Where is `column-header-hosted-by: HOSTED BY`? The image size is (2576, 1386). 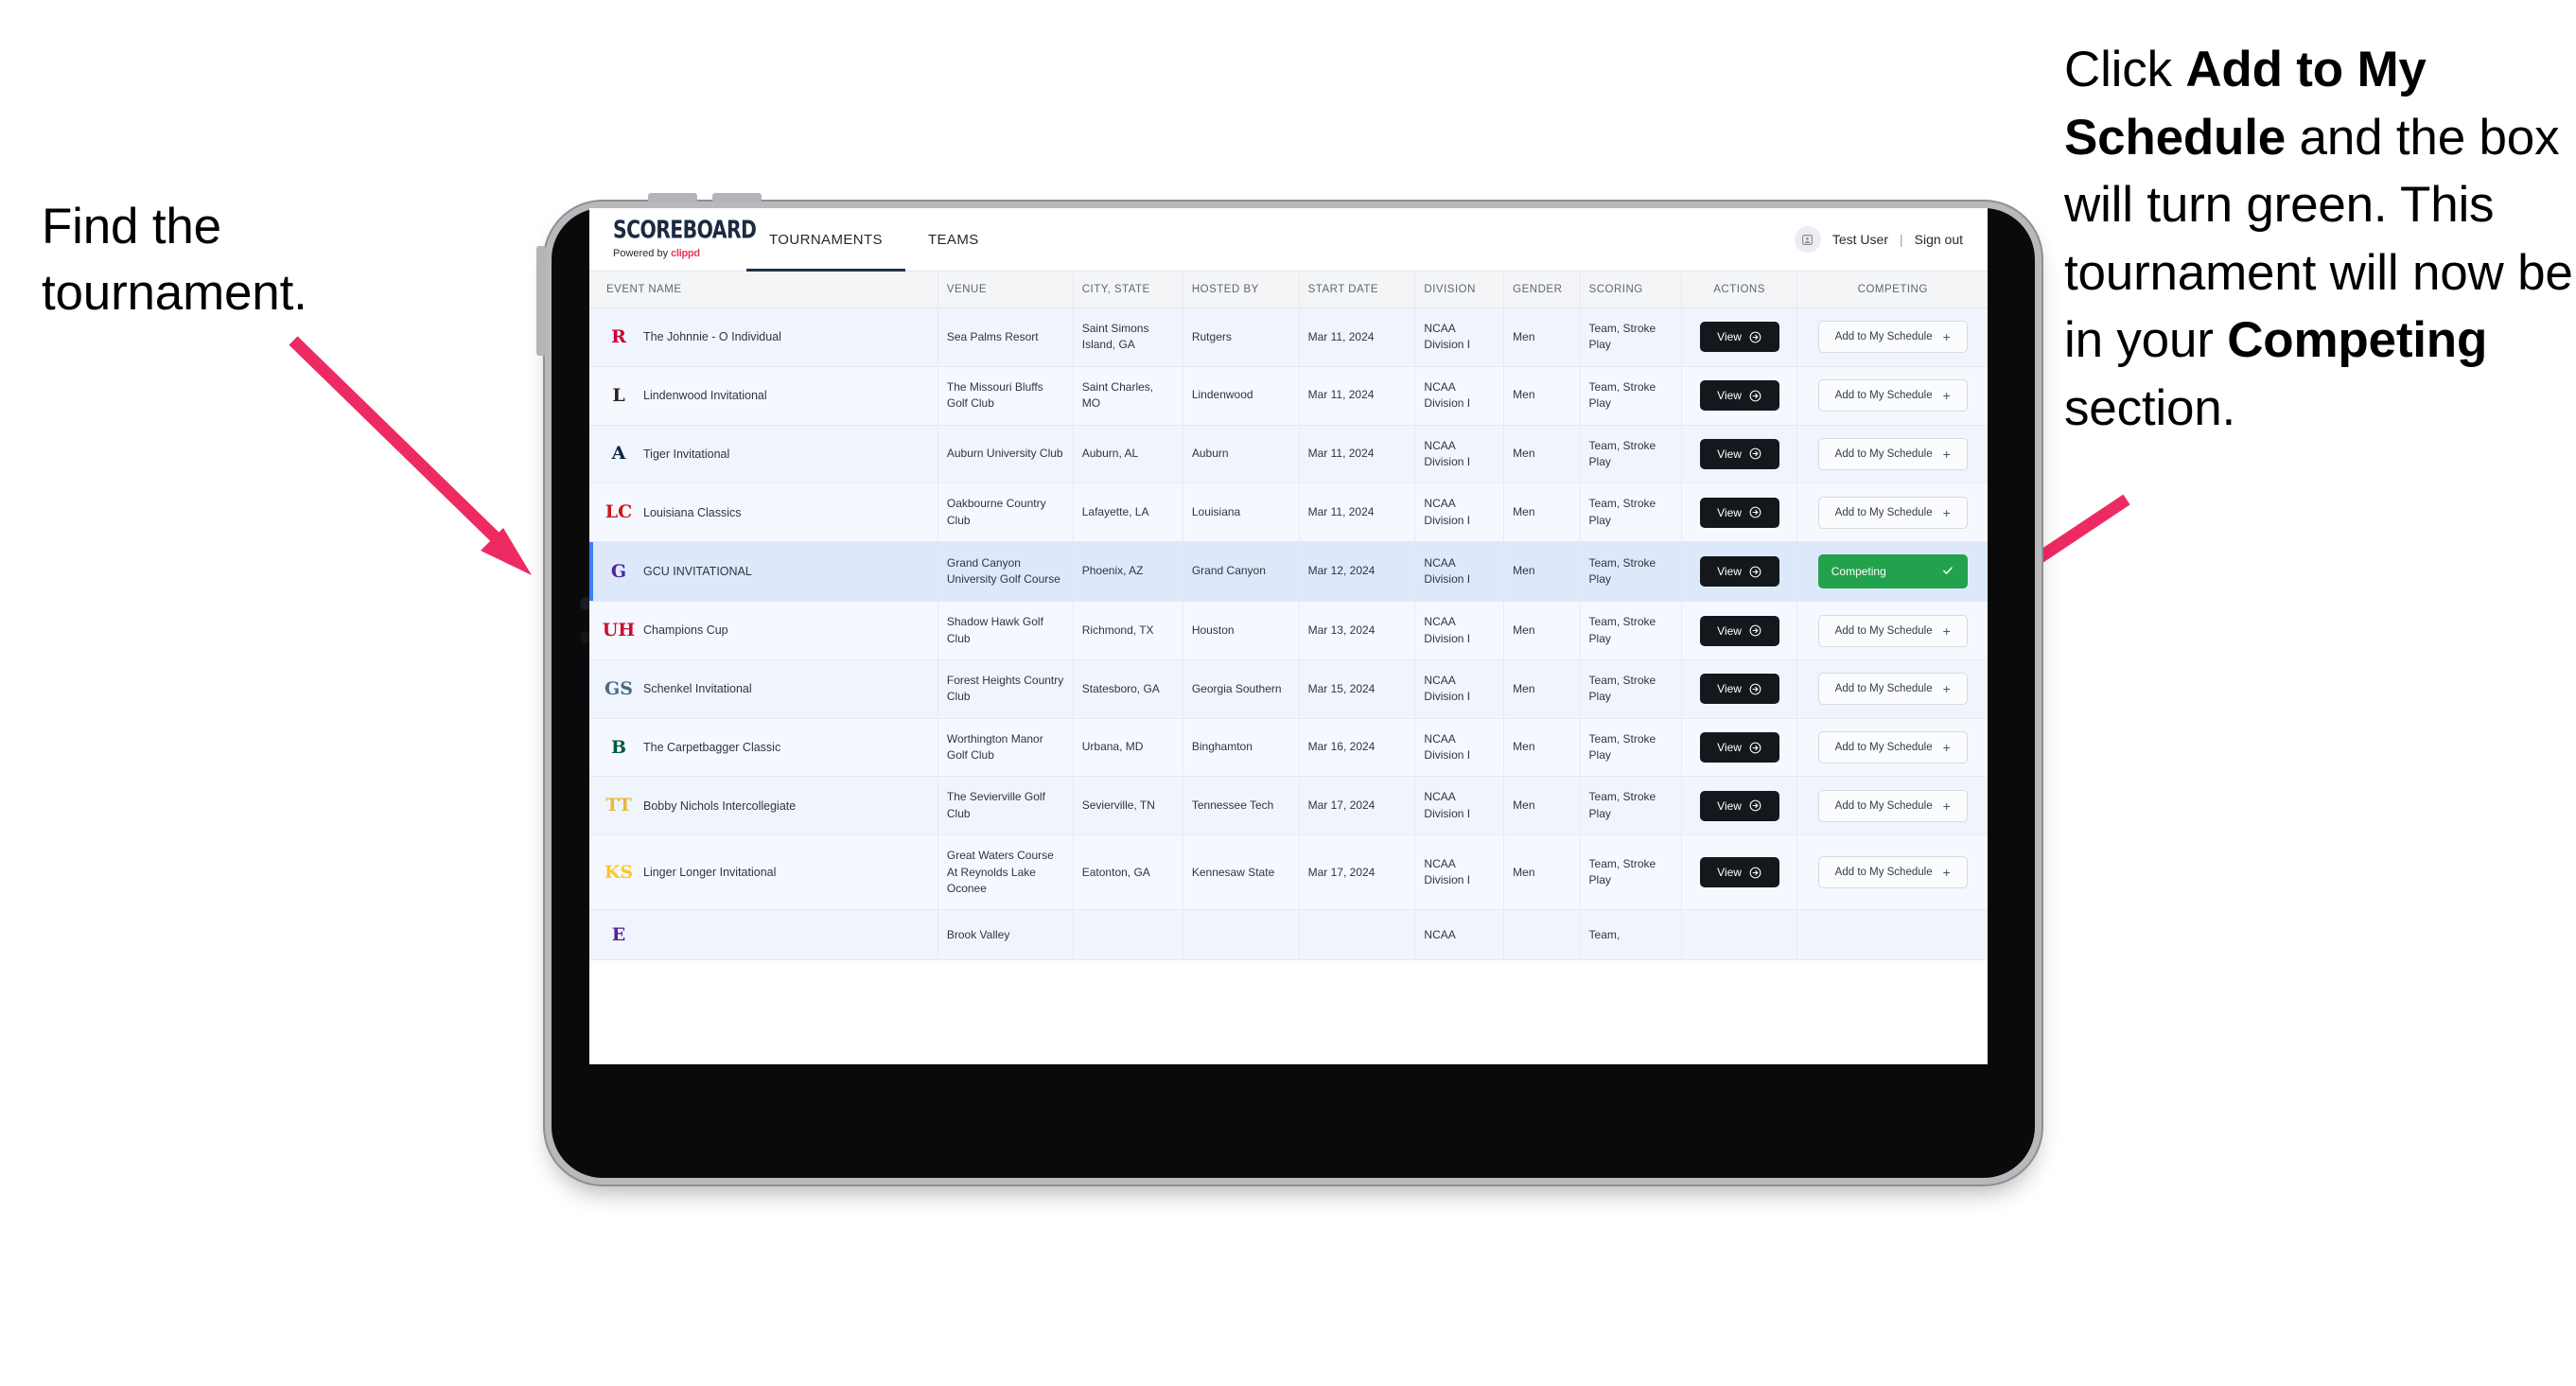 column-header-hosted-by: HOSTED BY is located at coordinates (1242, 290).